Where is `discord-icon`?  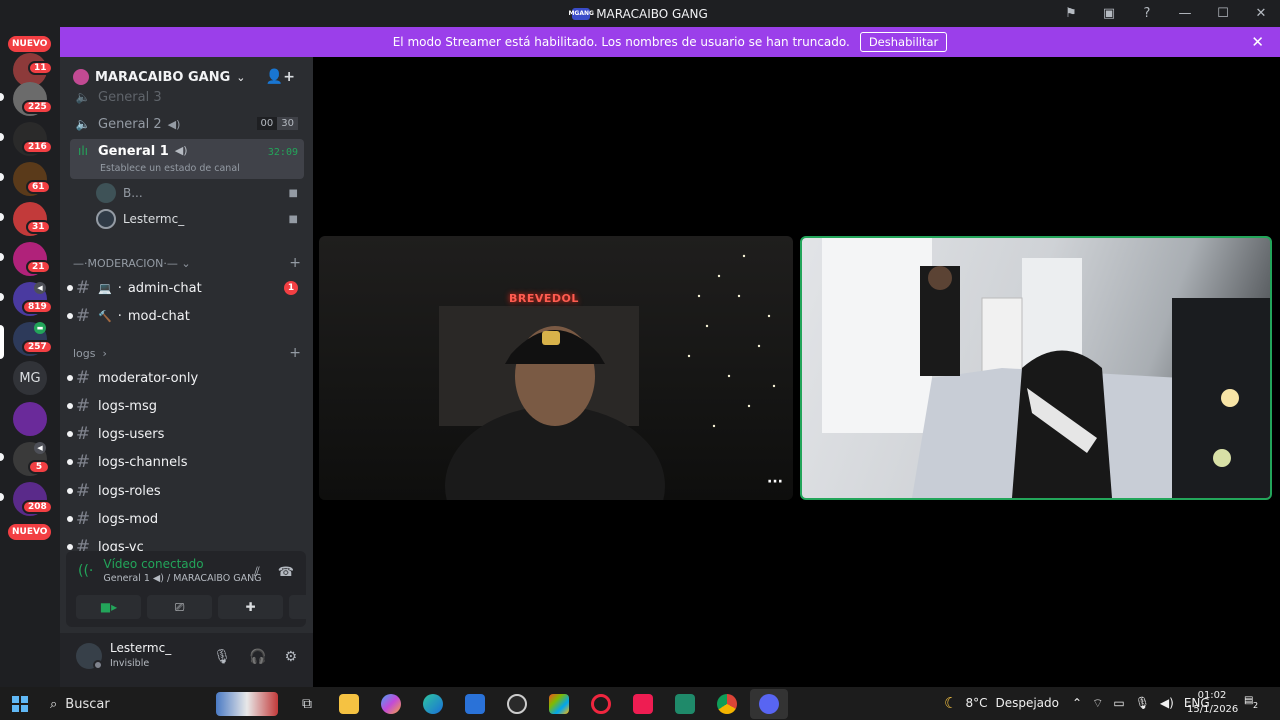 discord-icon is located at coordinates (769, 704).